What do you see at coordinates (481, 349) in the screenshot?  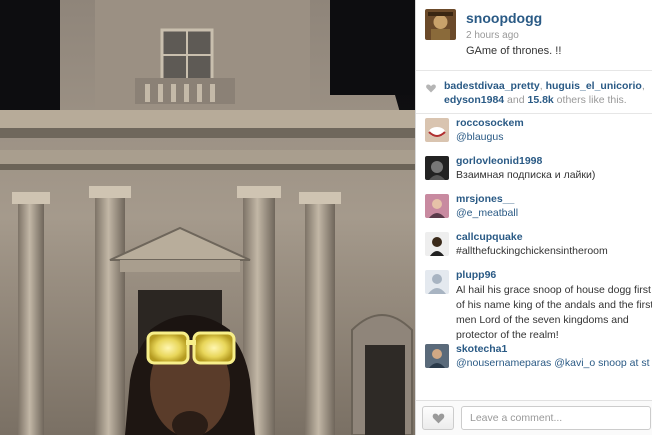 I see `commenter-name: skotecha1` at bounding box center [481, 349].